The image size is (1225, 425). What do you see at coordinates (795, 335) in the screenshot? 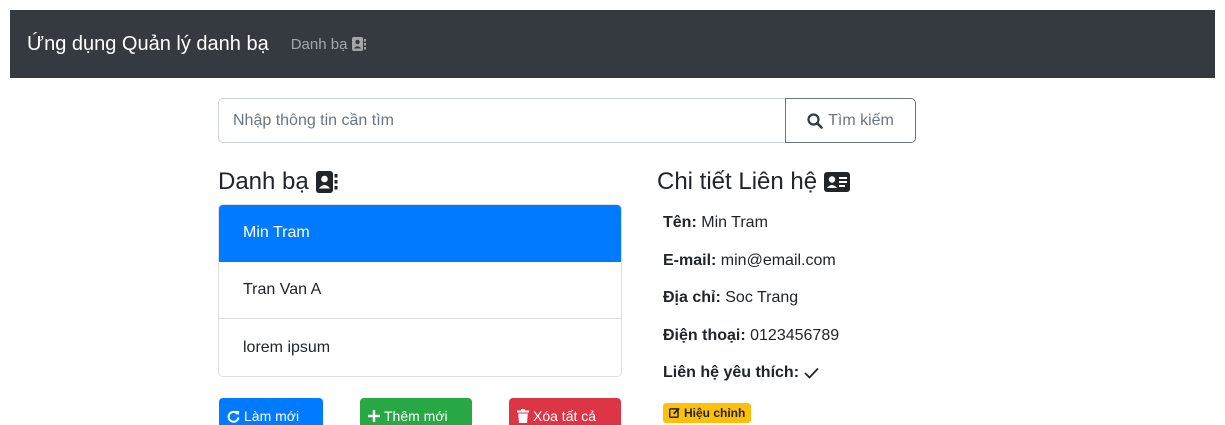
I see `detail-phone-value: 0123456789` at bounding box center [795, 335].